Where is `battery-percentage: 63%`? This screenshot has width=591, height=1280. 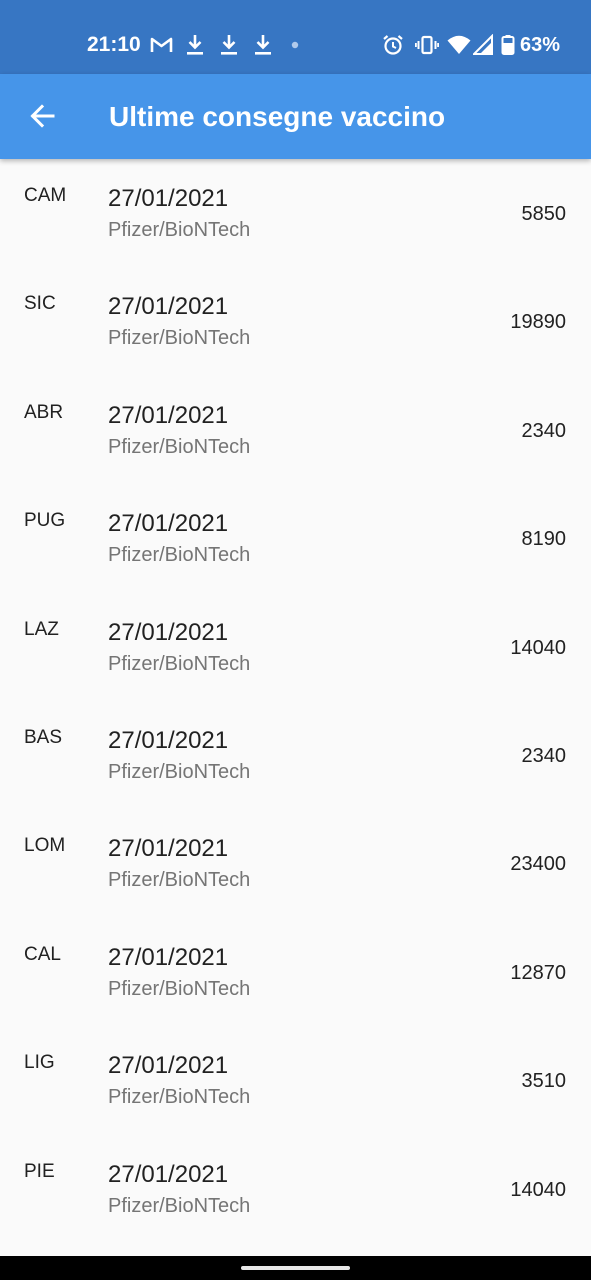
battery-percentage: 63% is located at coordinates (540, 45).